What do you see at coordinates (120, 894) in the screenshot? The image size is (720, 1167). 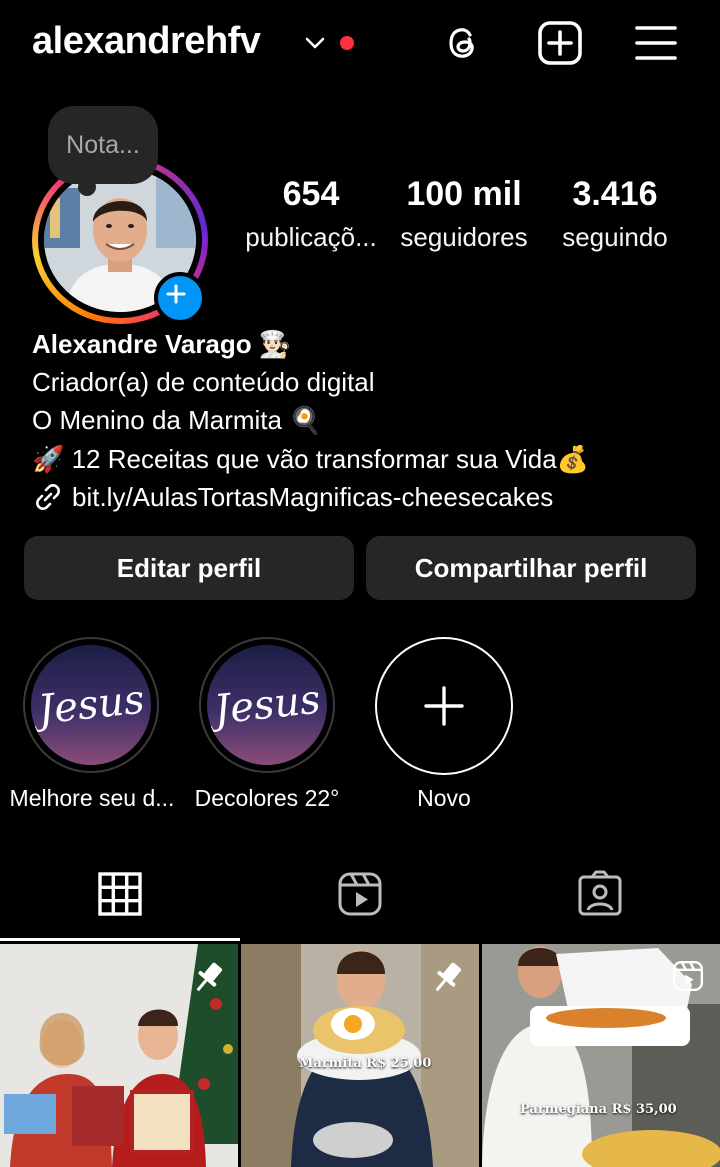 I see `grid-icon` at bounding box center [120, 894].